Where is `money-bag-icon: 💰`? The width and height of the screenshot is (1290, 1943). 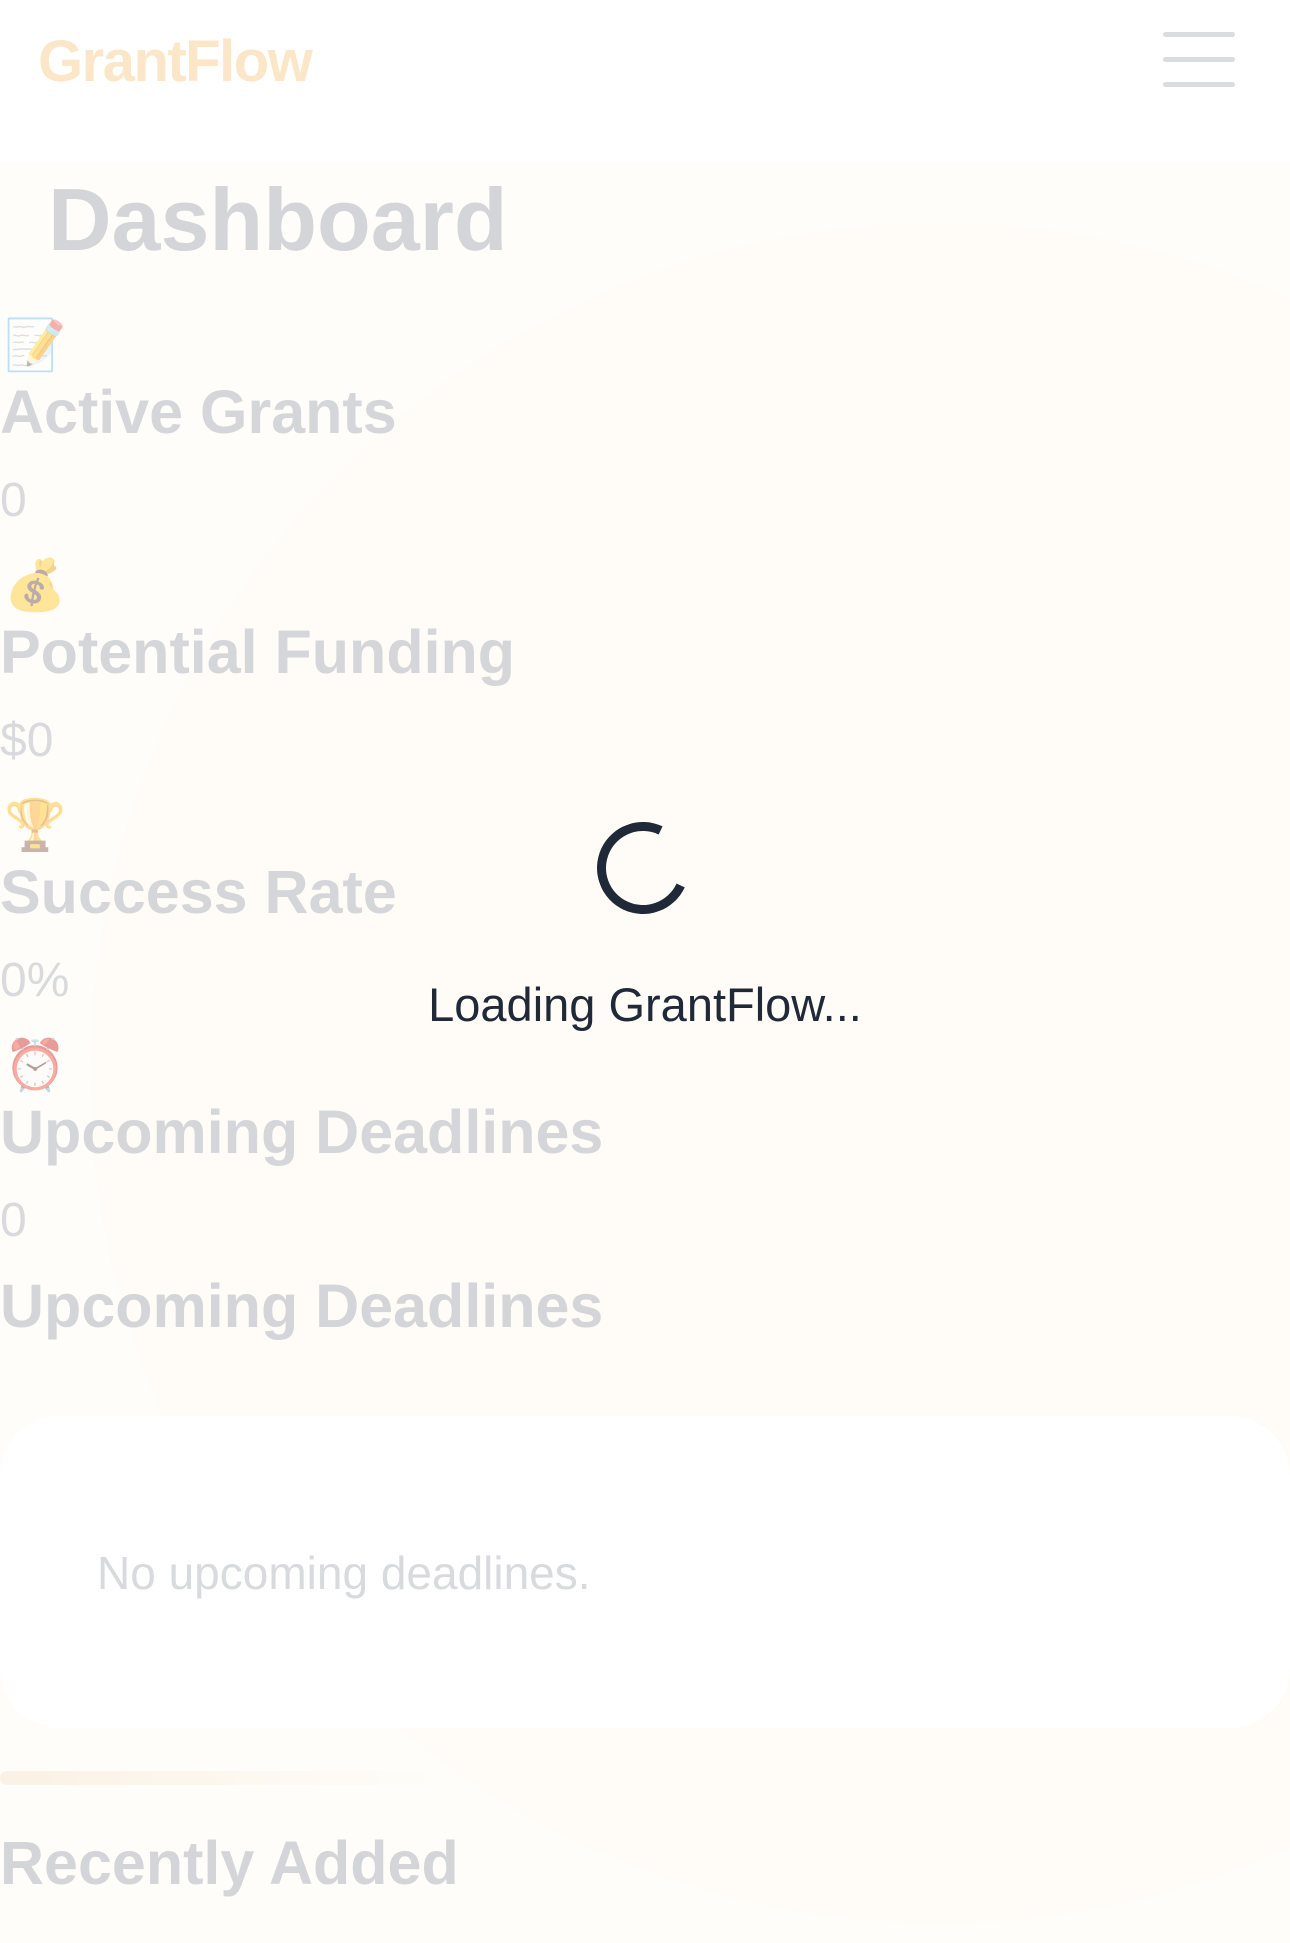 money-bag-icon: 💰 is located at coordinates (35, 585).